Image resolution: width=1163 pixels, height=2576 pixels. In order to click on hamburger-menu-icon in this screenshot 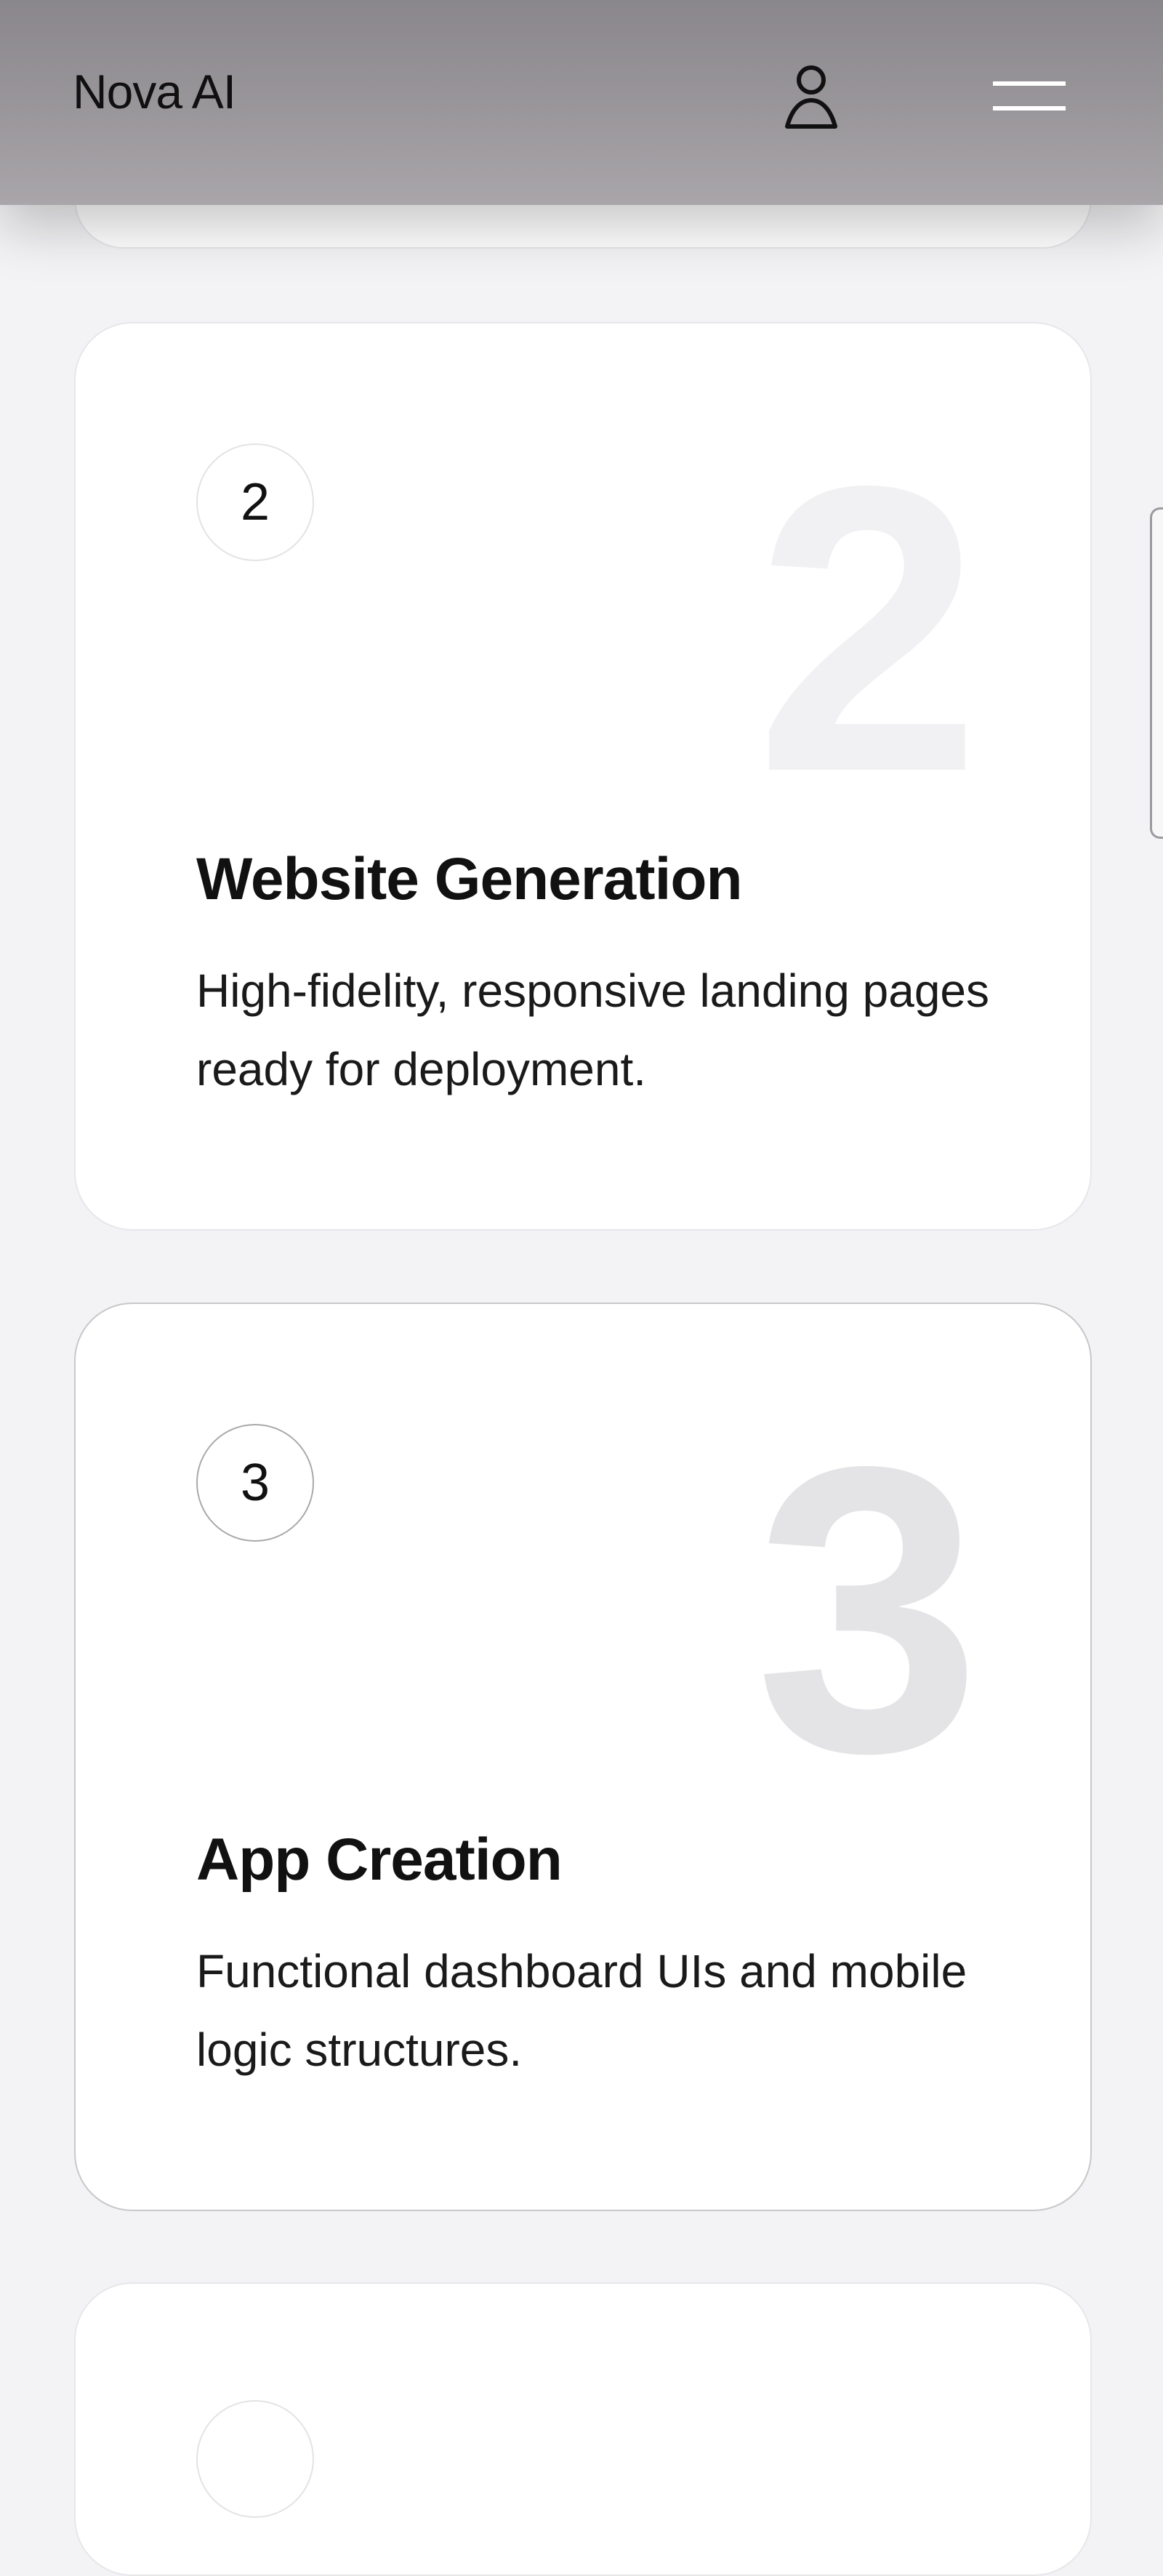, I will do `click(1029, 95)`.